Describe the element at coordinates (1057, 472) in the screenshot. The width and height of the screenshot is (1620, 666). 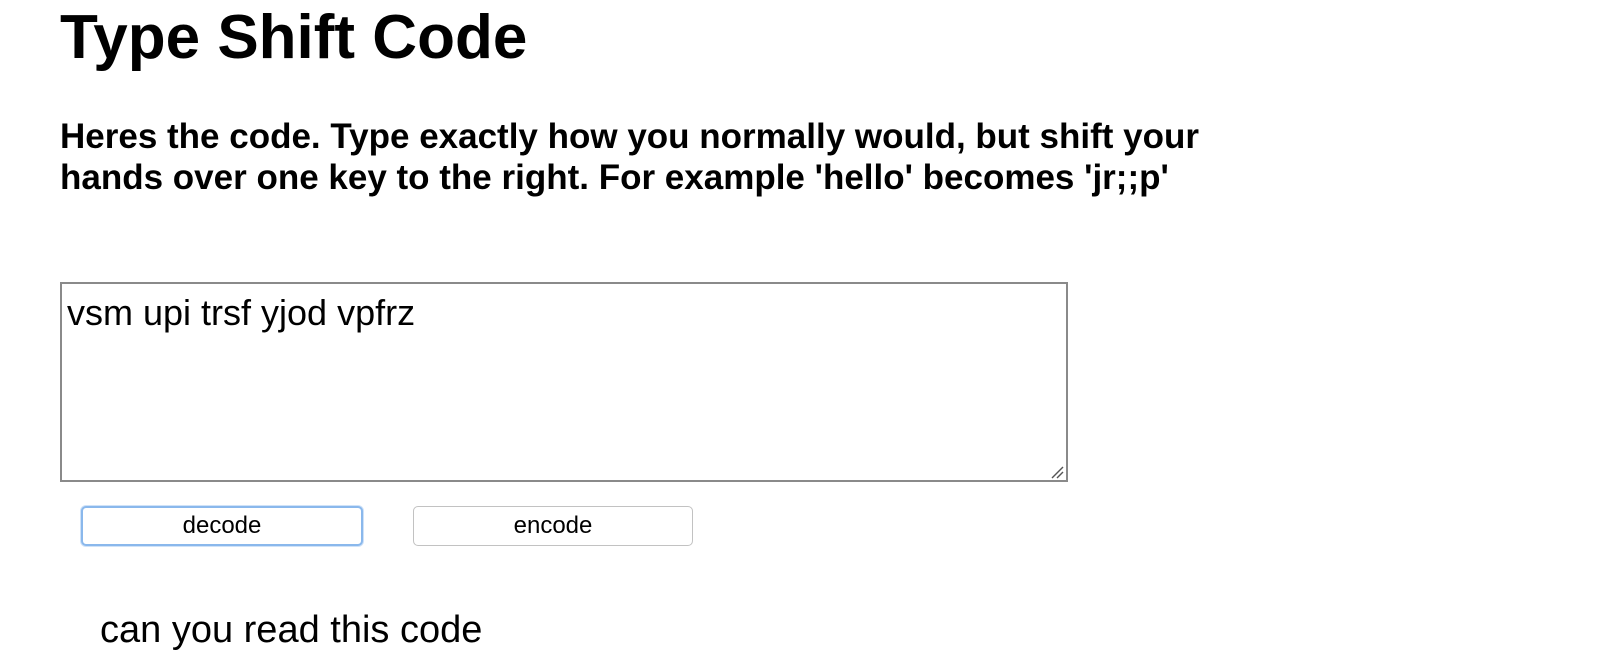
I see `resize-grip-icon` at that location.